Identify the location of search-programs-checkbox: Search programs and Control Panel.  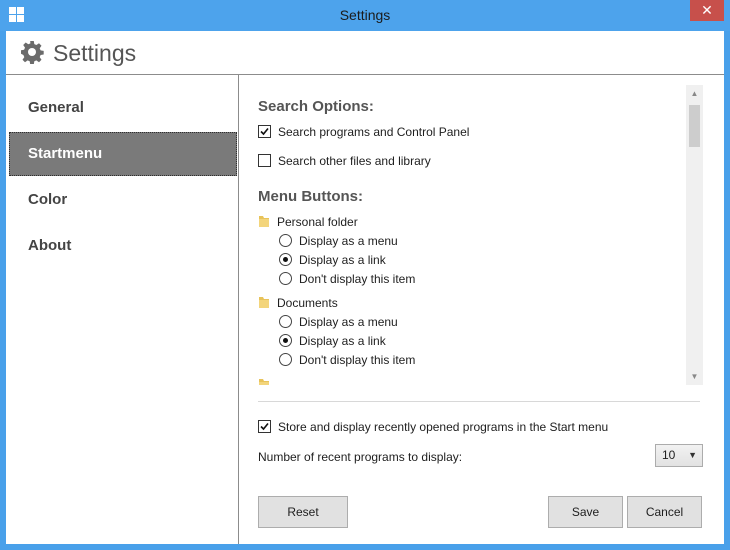
(363, 132).